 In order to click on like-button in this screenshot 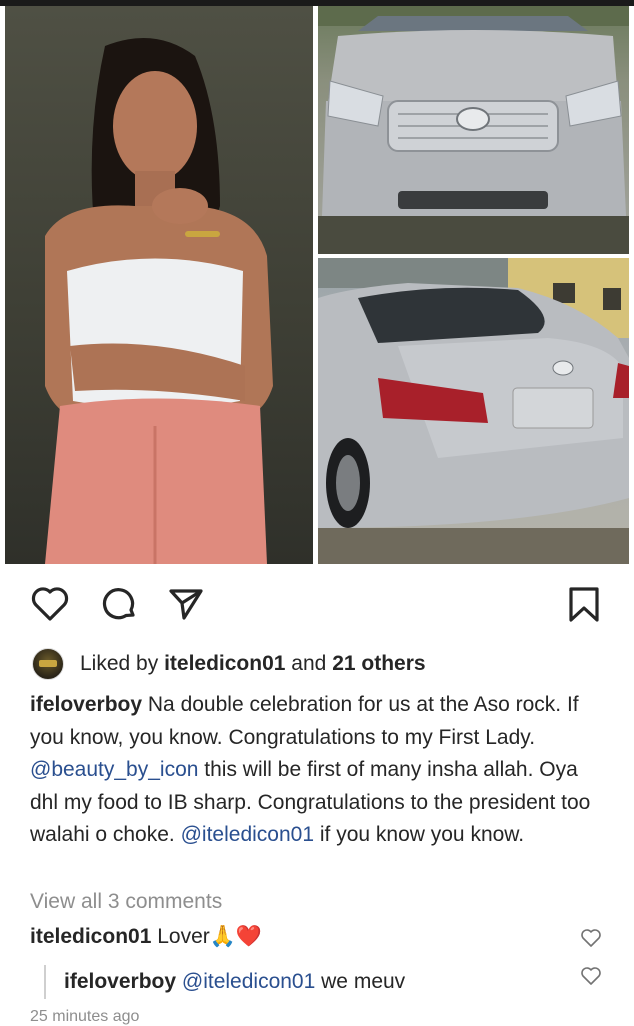, I will do `click(50, 604)`.